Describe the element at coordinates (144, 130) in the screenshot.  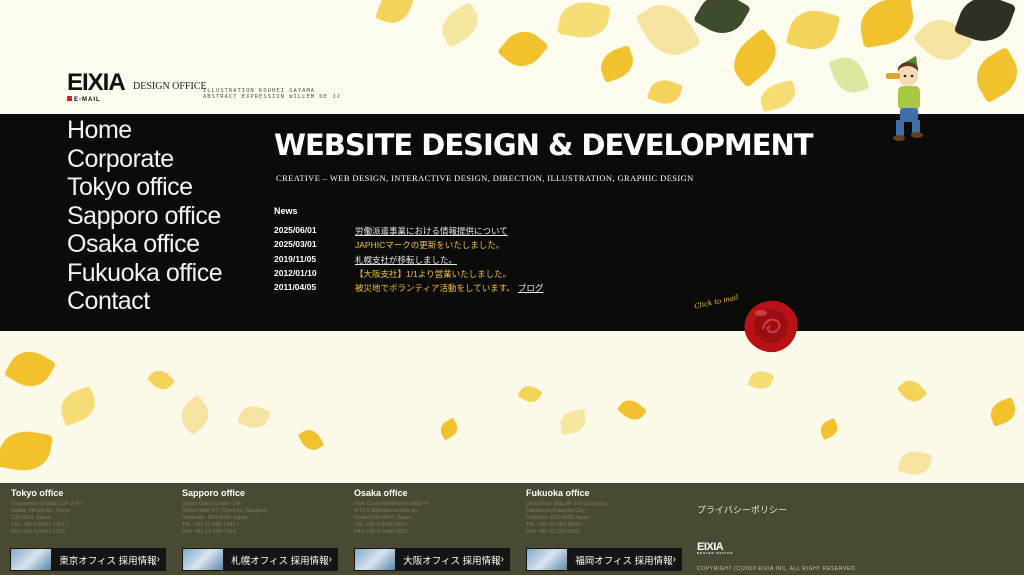
I see `nav-home: Home` at that location.